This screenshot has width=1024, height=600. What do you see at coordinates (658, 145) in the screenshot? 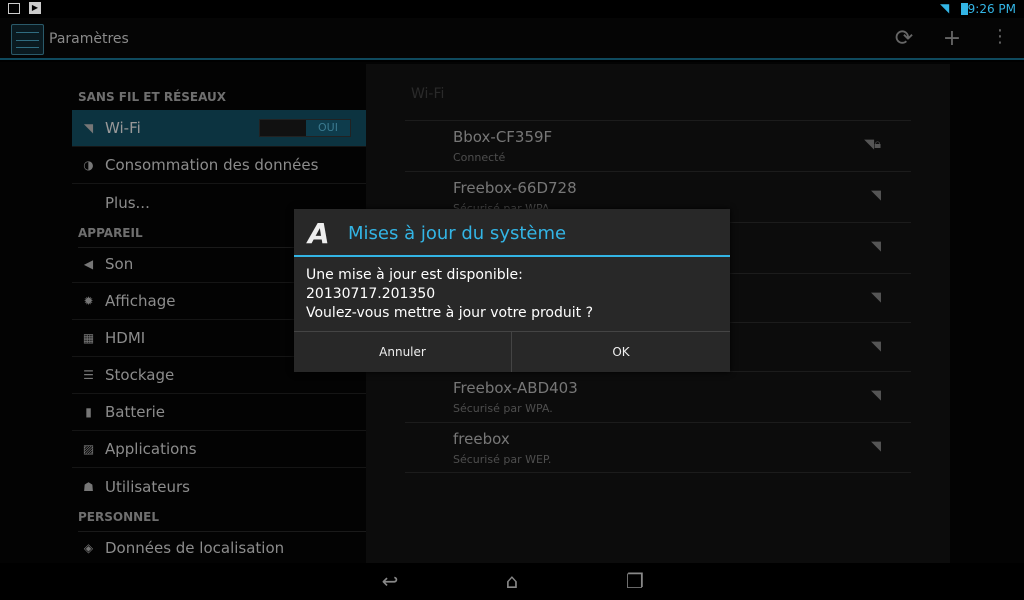
I see `network-item: Bbox-CF359F Connecté ◥🔒︎` at bounding box center [658, 145].